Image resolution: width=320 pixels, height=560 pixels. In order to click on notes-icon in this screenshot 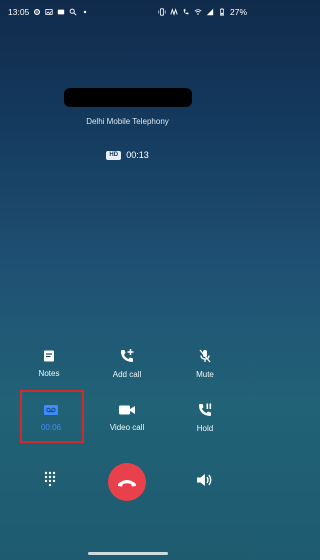, I will do `click(49, 356)`.